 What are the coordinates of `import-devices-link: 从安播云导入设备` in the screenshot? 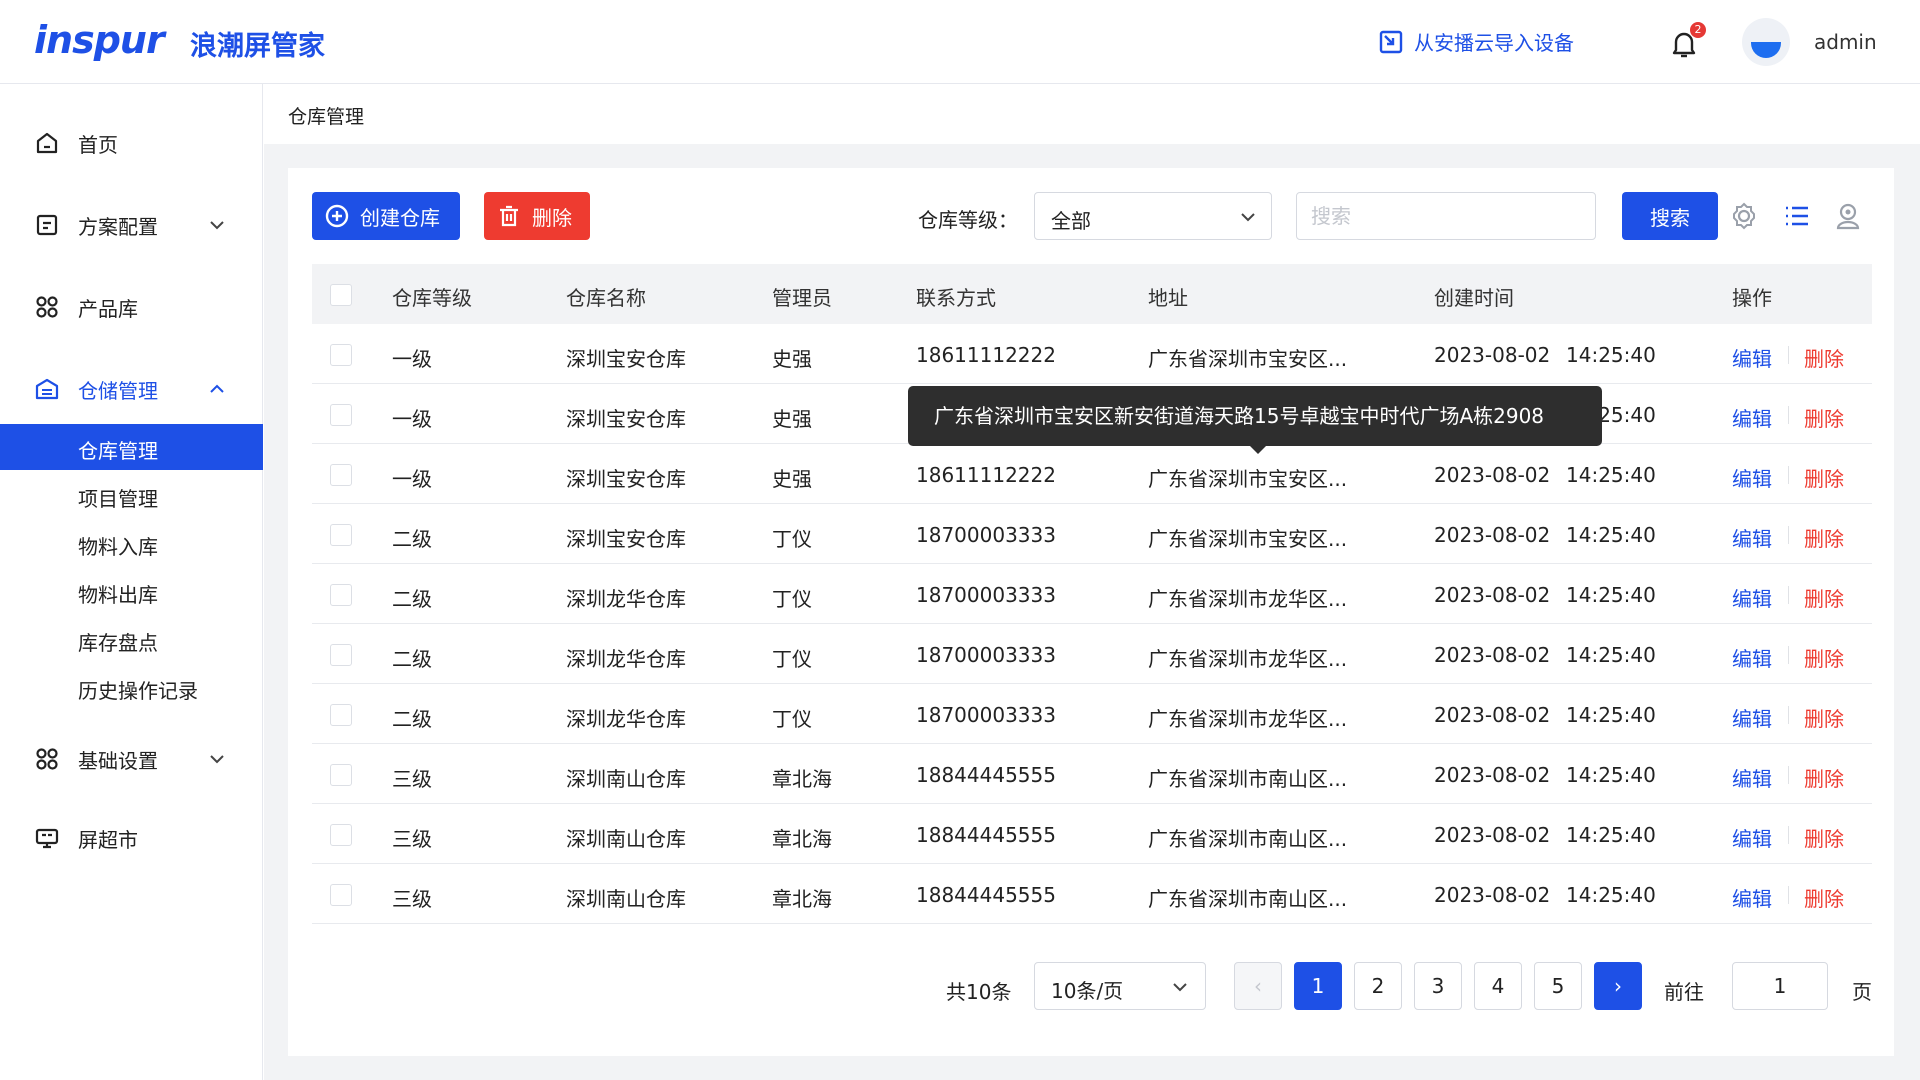 It's located at (1476, 41).